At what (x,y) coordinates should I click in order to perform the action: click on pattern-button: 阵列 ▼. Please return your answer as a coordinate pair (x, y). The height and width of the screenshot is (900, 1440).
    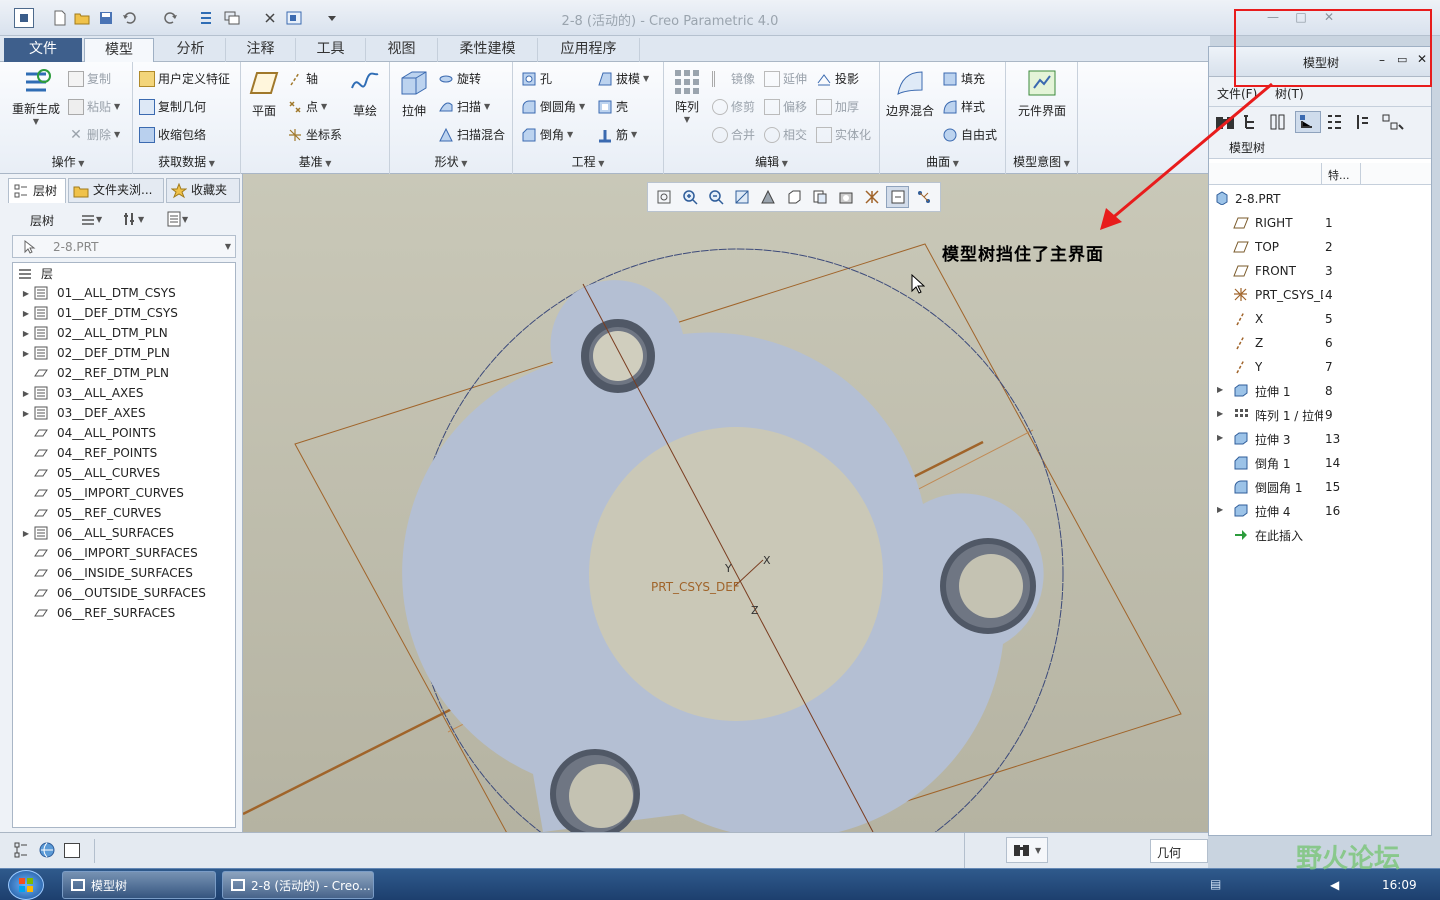
    Looking at the image, I should click on (687, 96).